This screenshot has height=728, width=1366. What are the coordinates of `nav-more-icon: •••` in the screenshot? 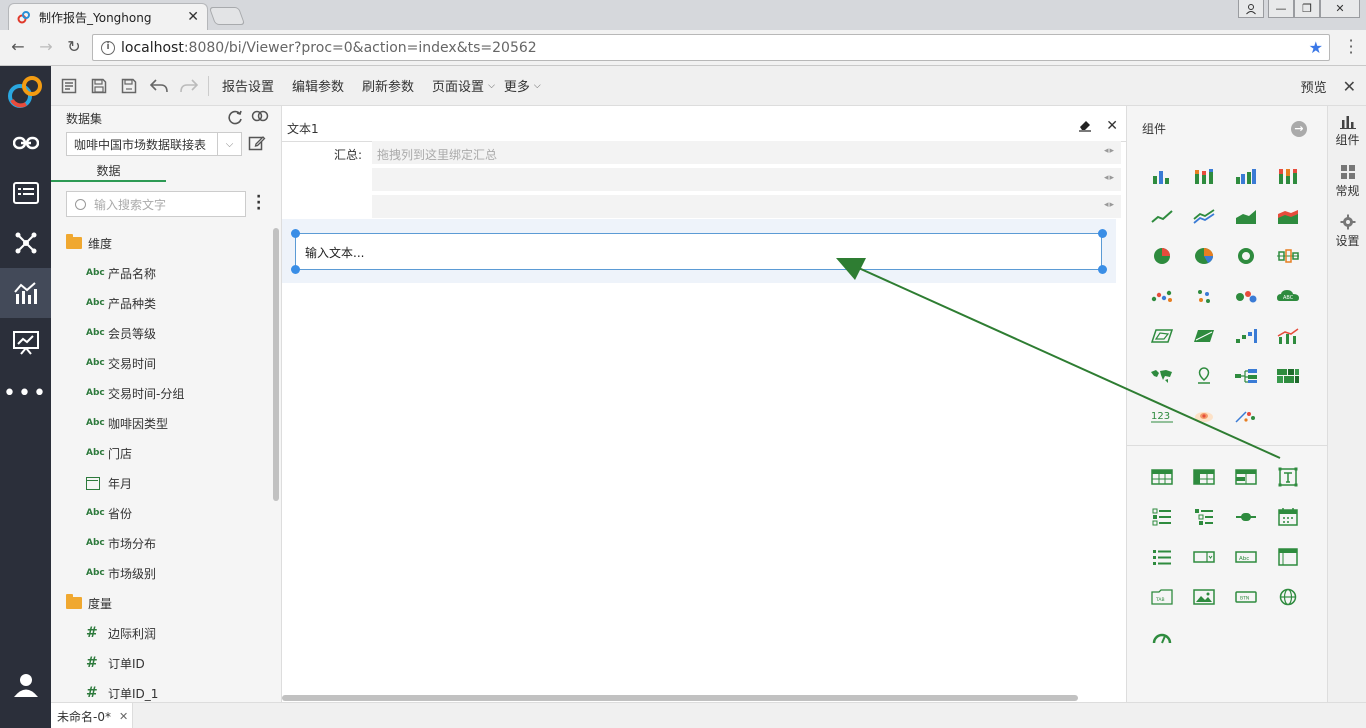 It's located at (25, 393).